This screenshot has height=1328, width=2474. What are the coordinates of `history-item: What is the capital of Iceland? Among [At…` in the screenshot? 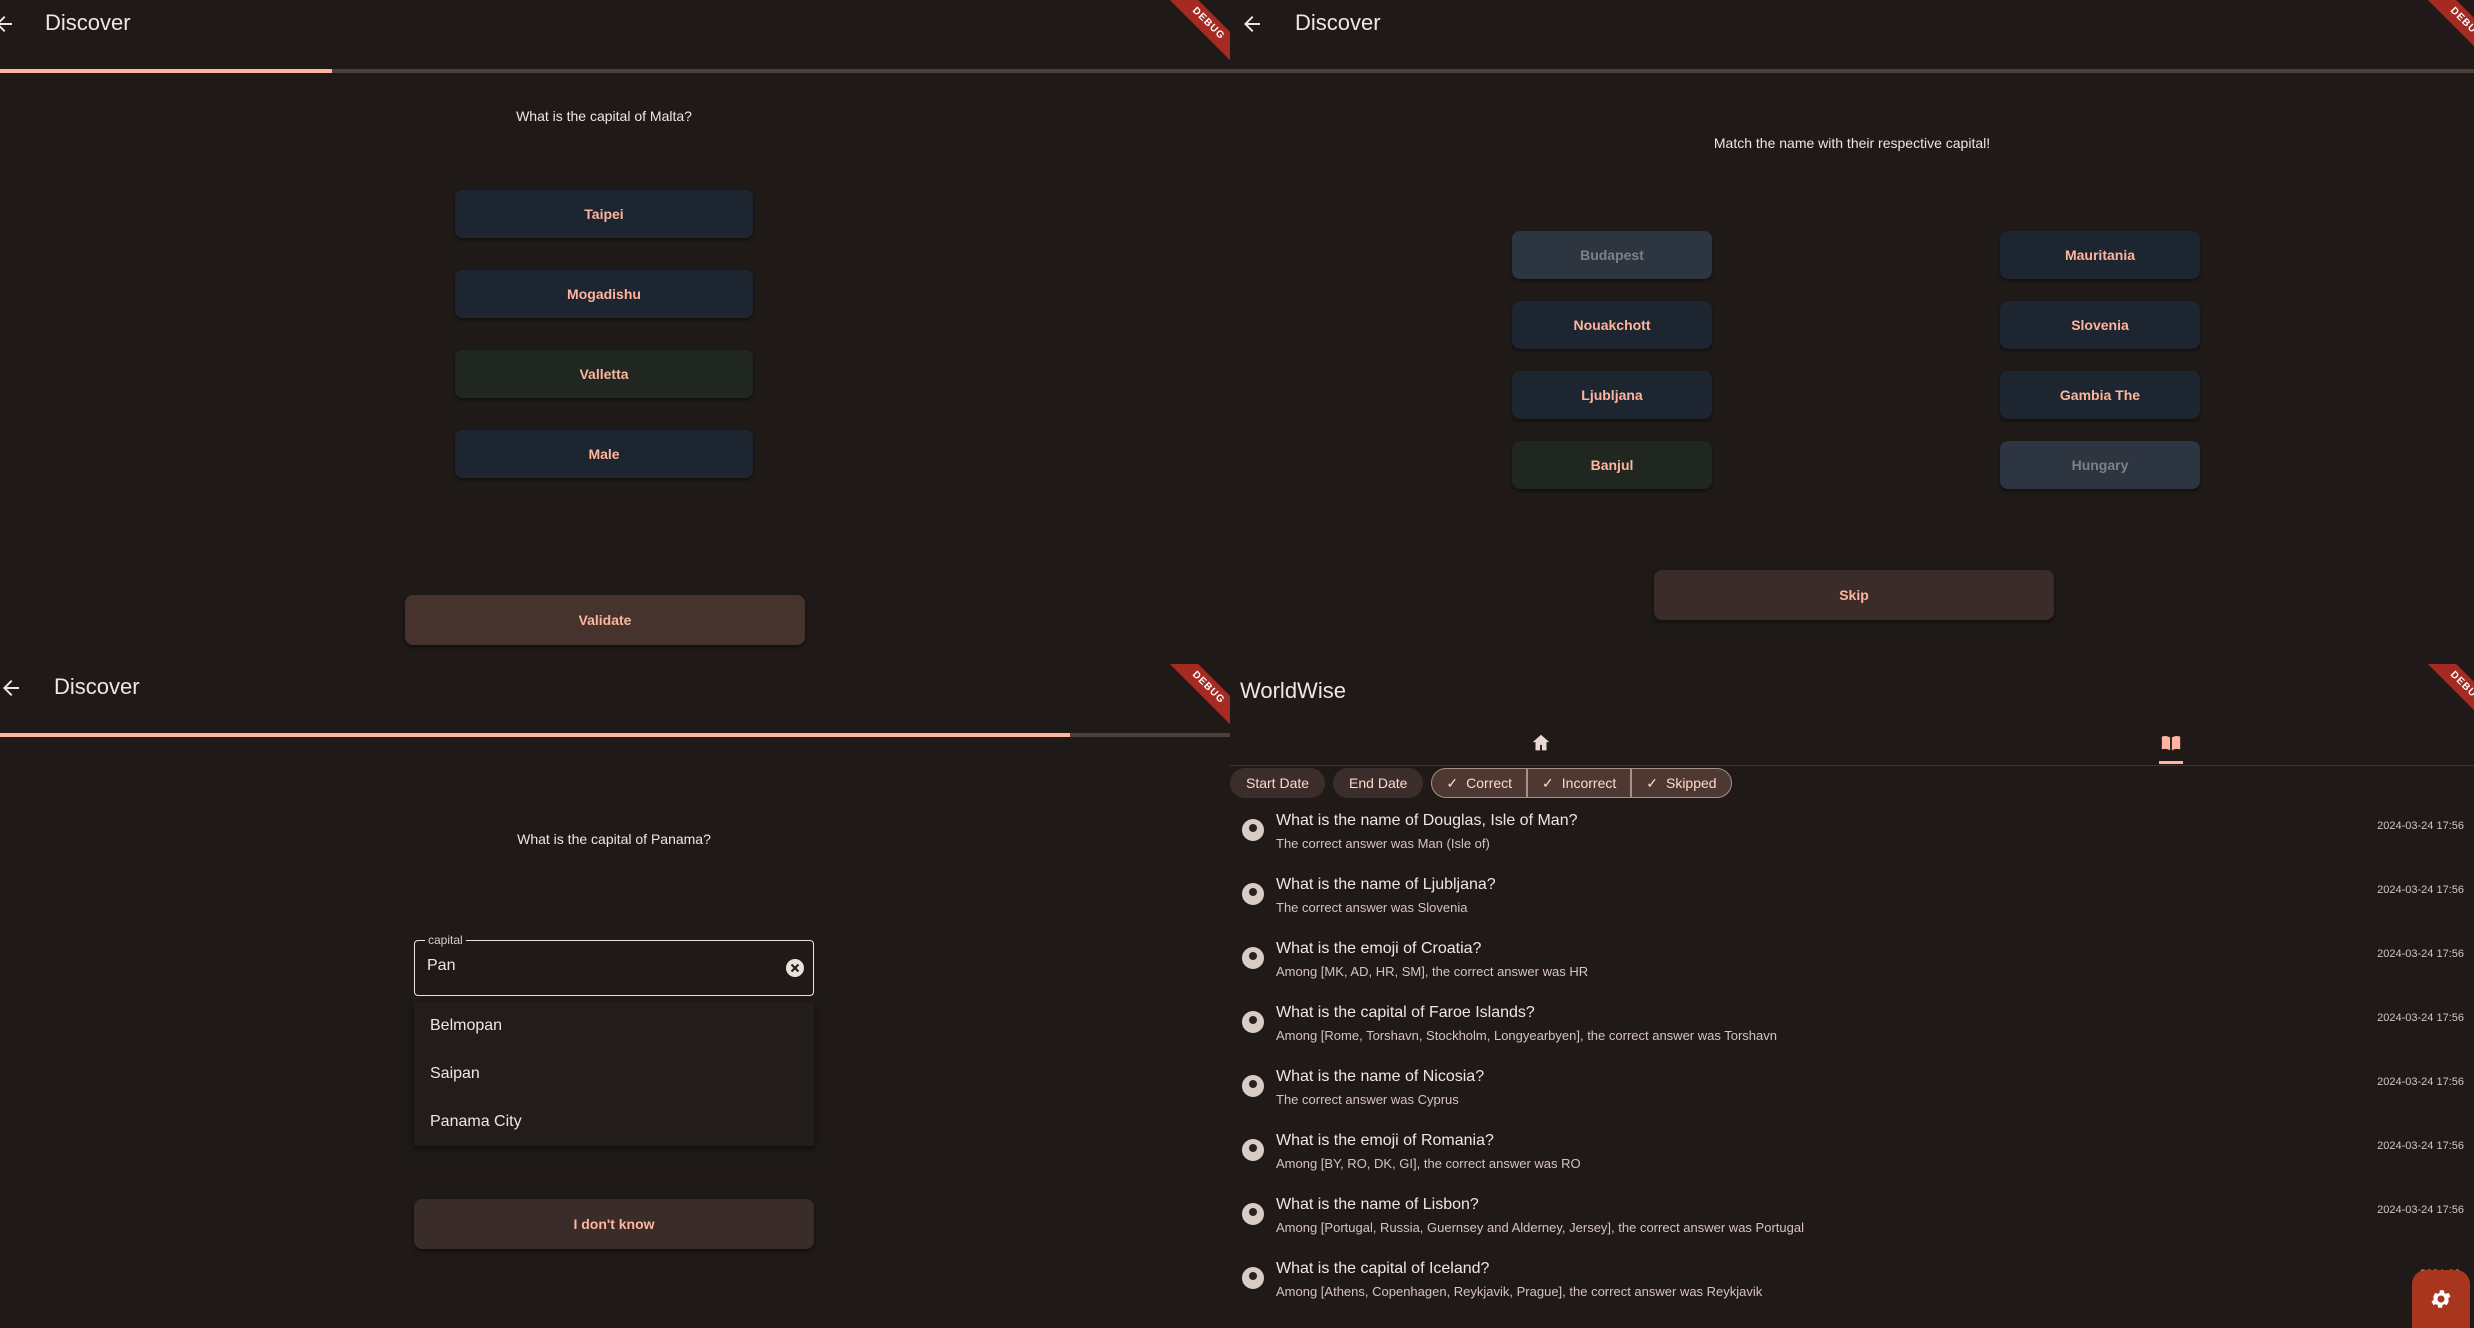 It's located at (1852, 1284).